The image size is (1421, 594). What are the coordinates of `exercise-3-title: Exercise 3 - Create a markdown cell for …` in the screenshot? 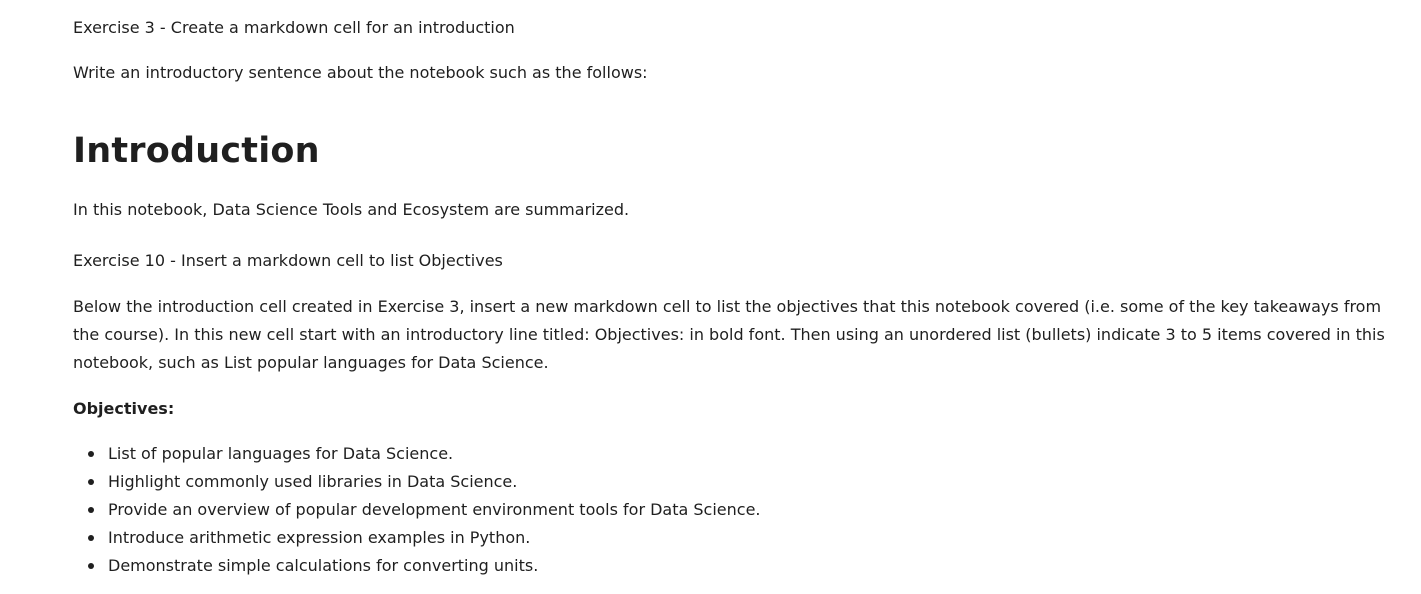 It's located at (294, 27).